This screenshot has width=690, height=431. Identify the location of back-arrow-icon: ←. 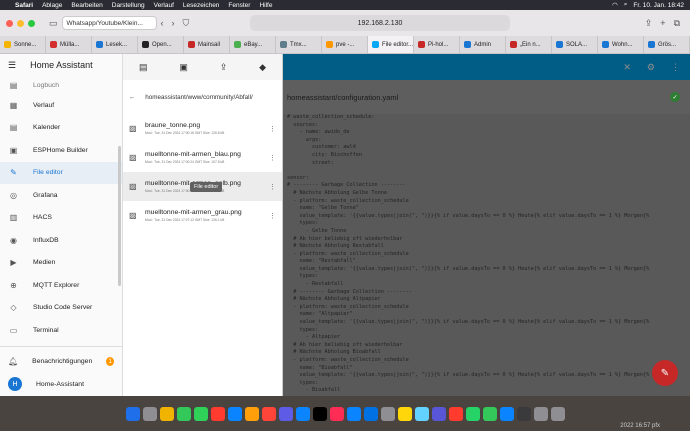
(132, 97).